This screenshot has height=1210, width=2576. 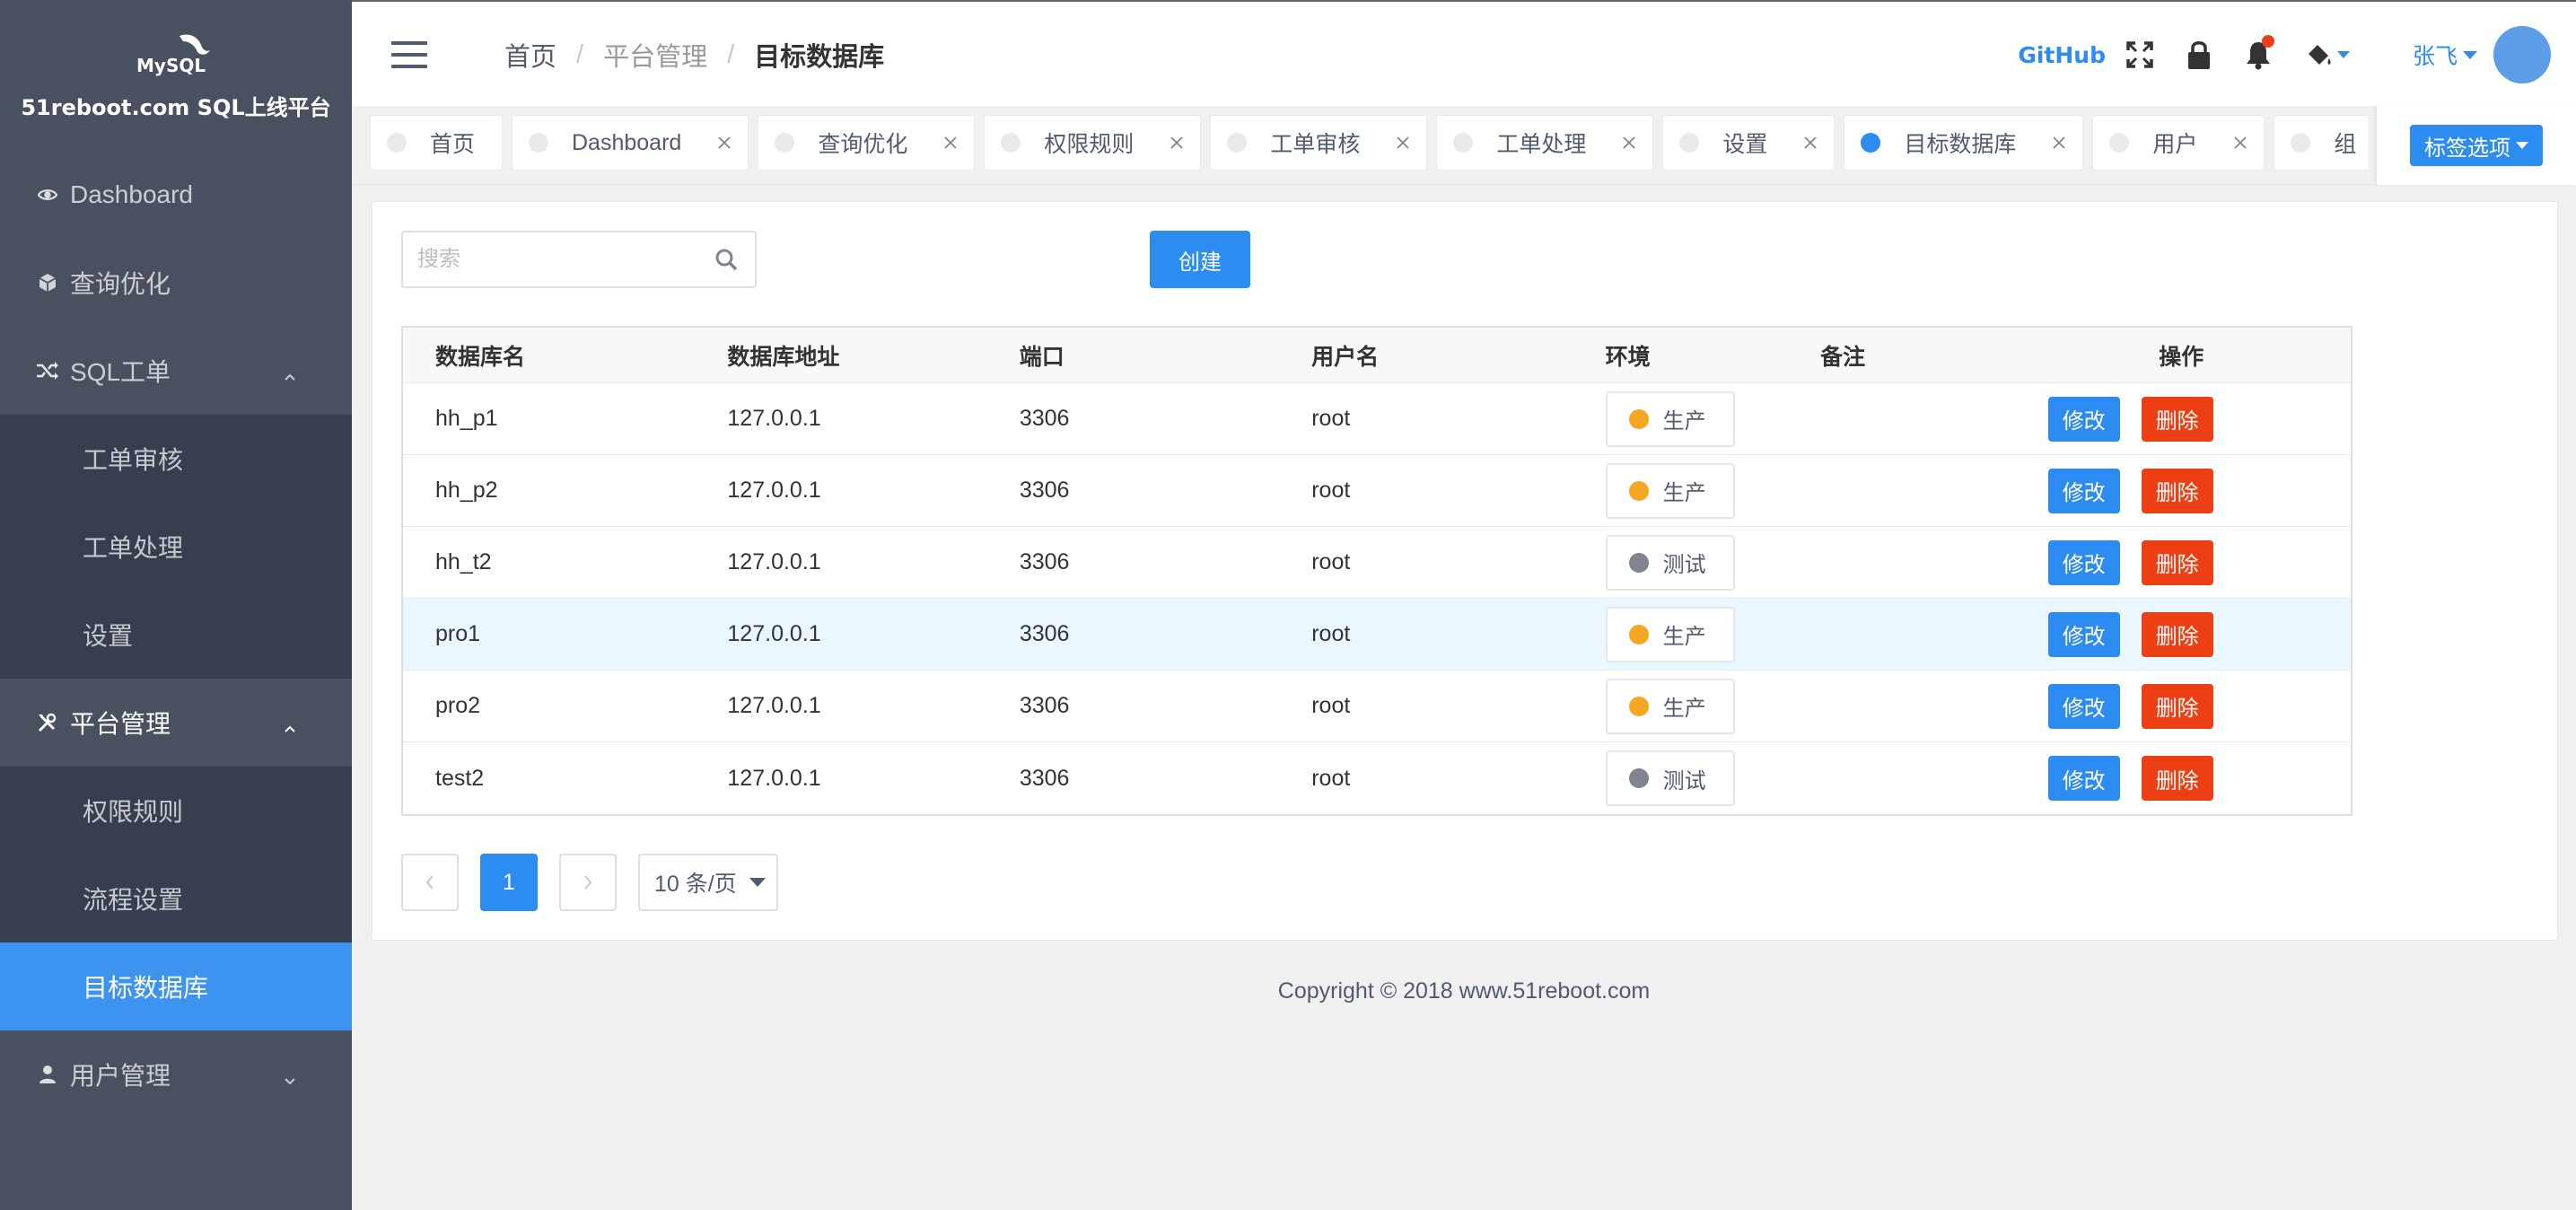 I want to click on table-row: test2 127.0.0.1 3306 root 测试 修改 删除, so click(x=1377, y=778).